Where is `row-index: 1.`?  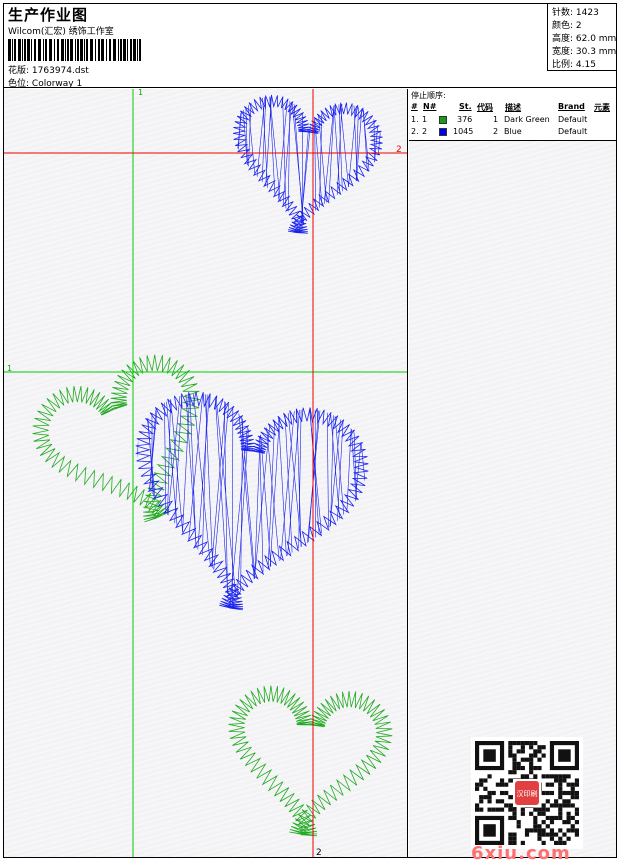 row-index: 1. is located at coordinates (415, 119).